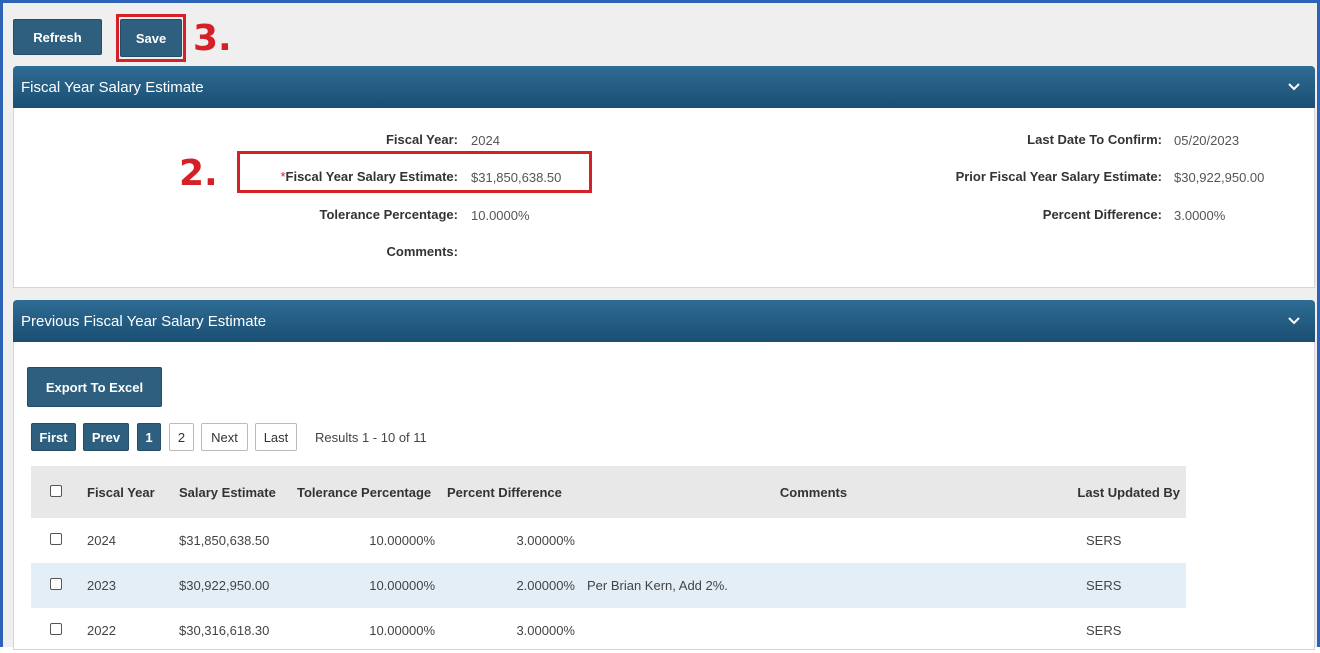 This screenshot has width=1320, height=653. I want to click on save-button: Save, so click(151, 38).